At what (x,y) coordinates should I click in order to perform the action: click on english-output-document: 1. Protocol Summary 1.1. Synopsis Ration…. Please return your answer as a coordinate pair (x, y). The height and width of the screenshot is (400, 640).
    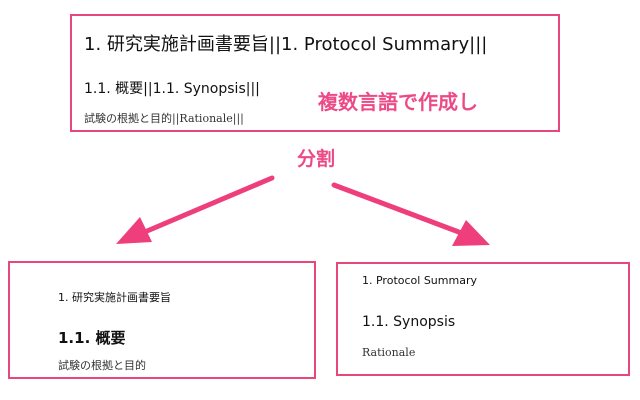
    Looking at the image, I should click on (483, 319).